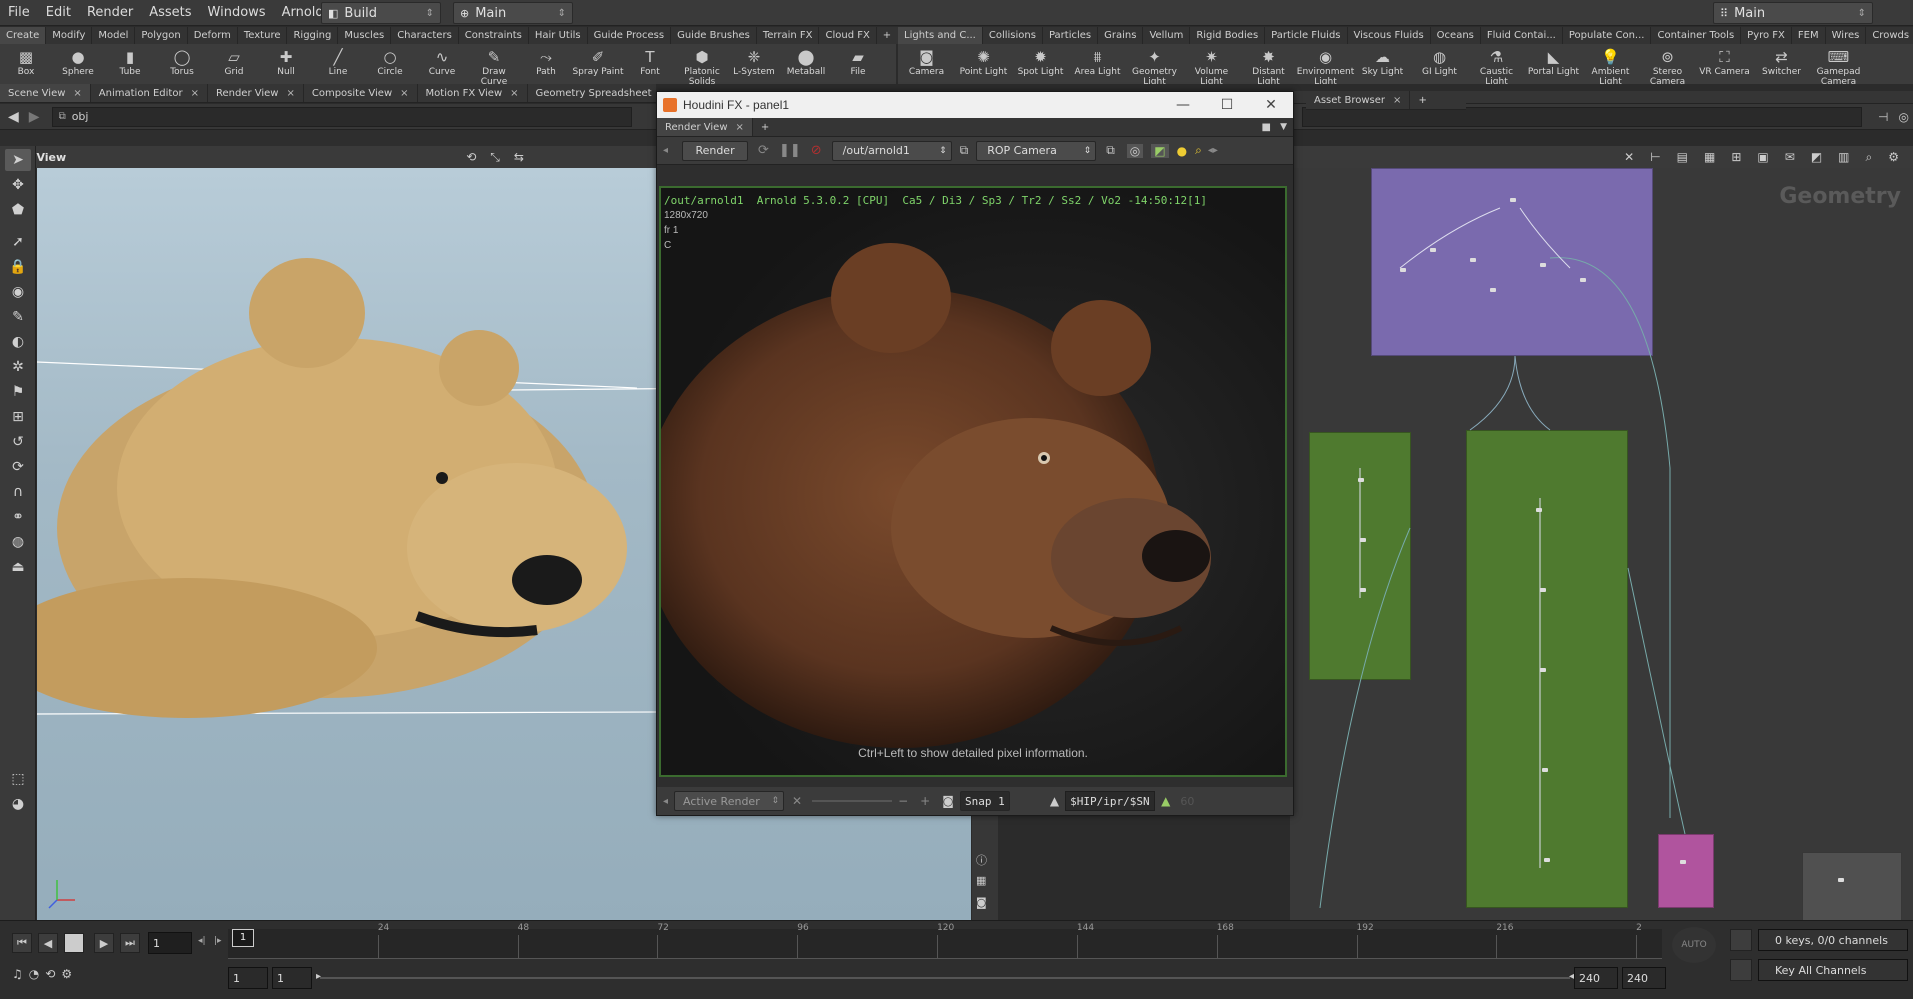  Describe the element at coordinates (390, 61) in the screenshot. I see `tool-circle: ○ Circle` at that location.